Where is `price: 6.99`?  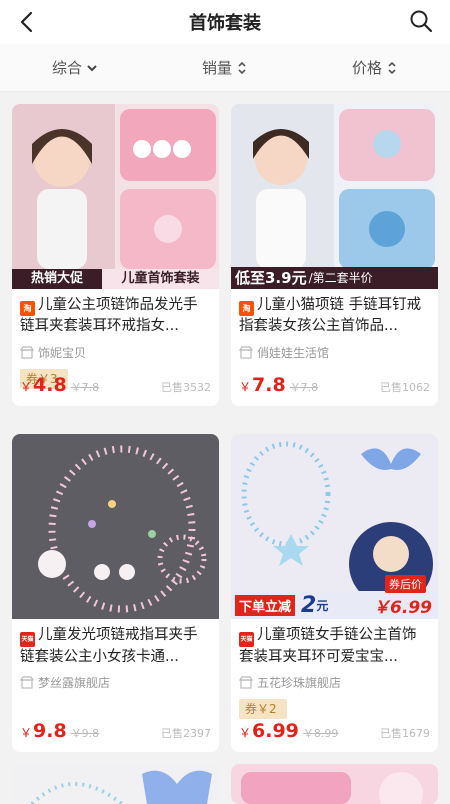 price: 6.99 is located at coordinates (275, 731).